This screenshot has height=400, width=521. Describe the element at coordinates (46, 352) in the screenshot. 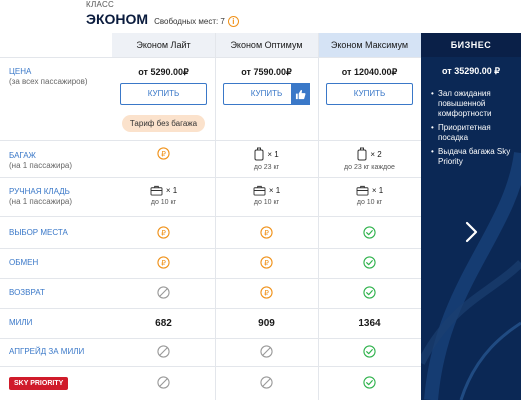

I see `row-label-upgrade: АПГРЕЙД ЗА МИЛИ` at that location.